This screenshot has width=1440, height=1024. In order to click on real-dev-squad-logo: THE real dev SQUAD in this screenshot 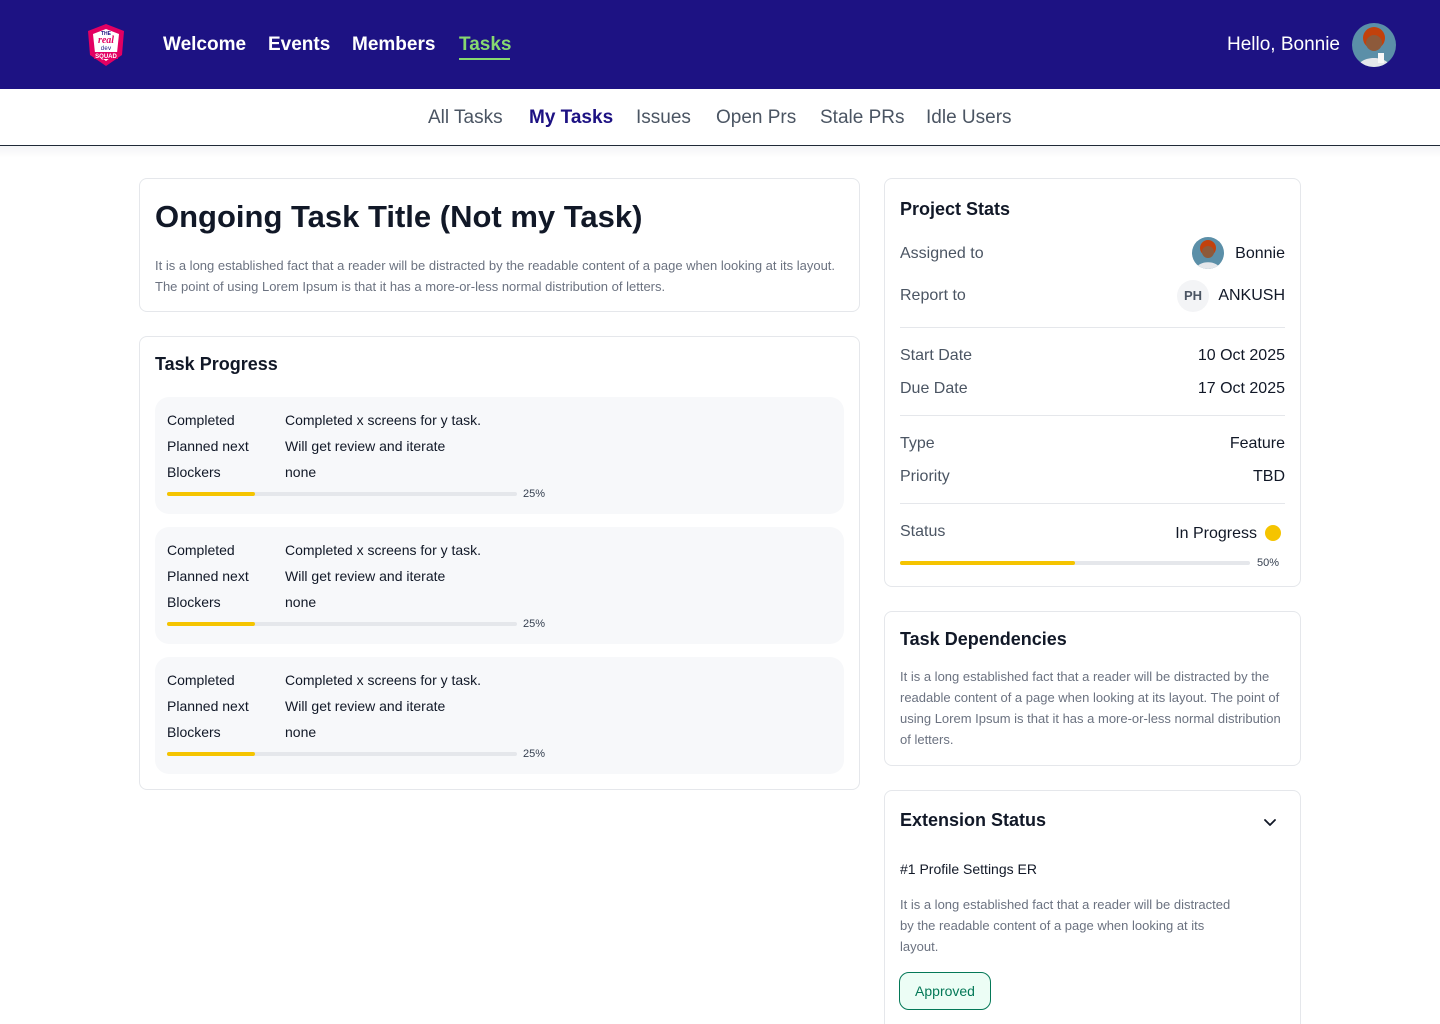, I will do `click(106, 45)`.